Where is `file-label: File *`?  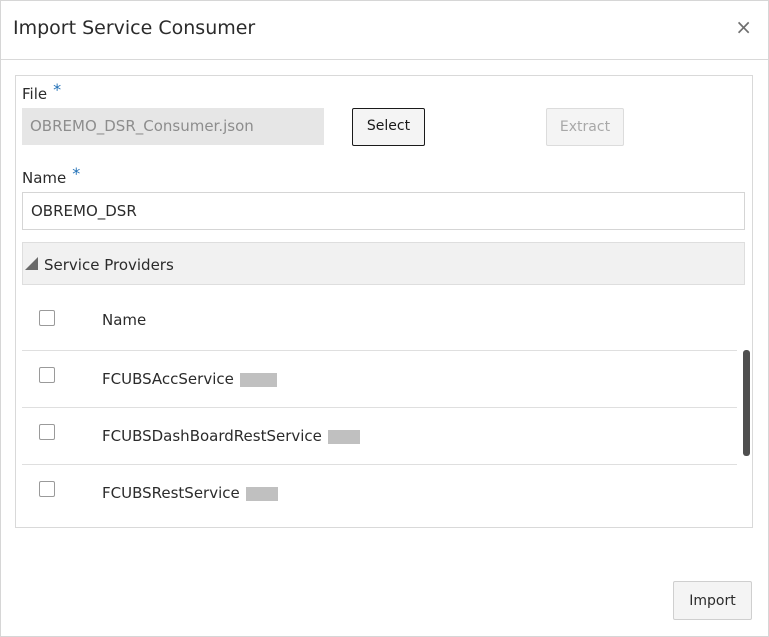
file-label: File * is located at coordinates (41, 91).